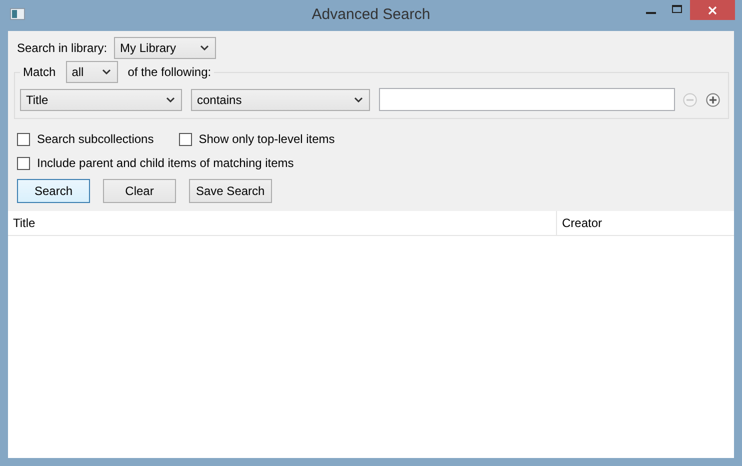 Image resolution: width=742 pixels, height=466 pixels. Describe the element at coordinates (17, 14) in the screenshot. I see `app-icon` at that location.